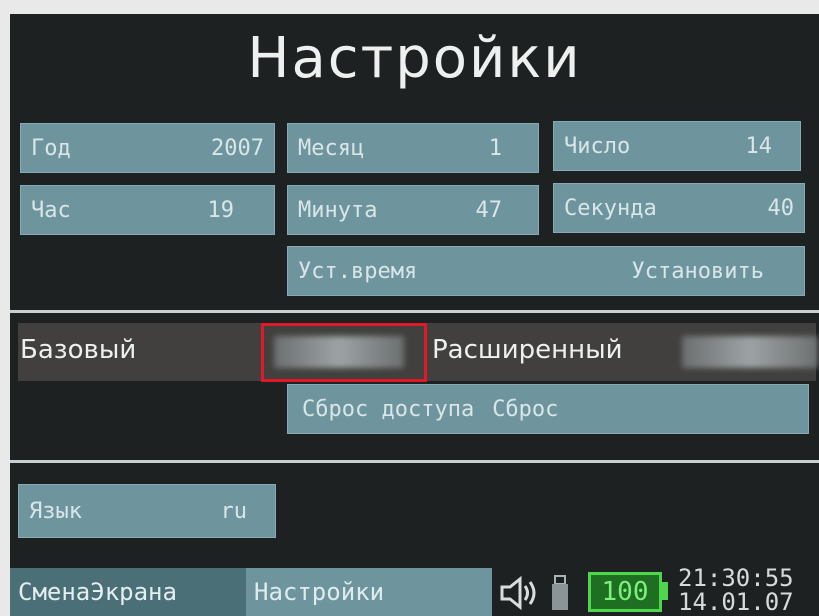 Image resolution: width=819 pixels, height=616 pixels. Describe the element at coordinates (413, 148) in the screenshot. I see `month-field: Месяц 1` at that location.